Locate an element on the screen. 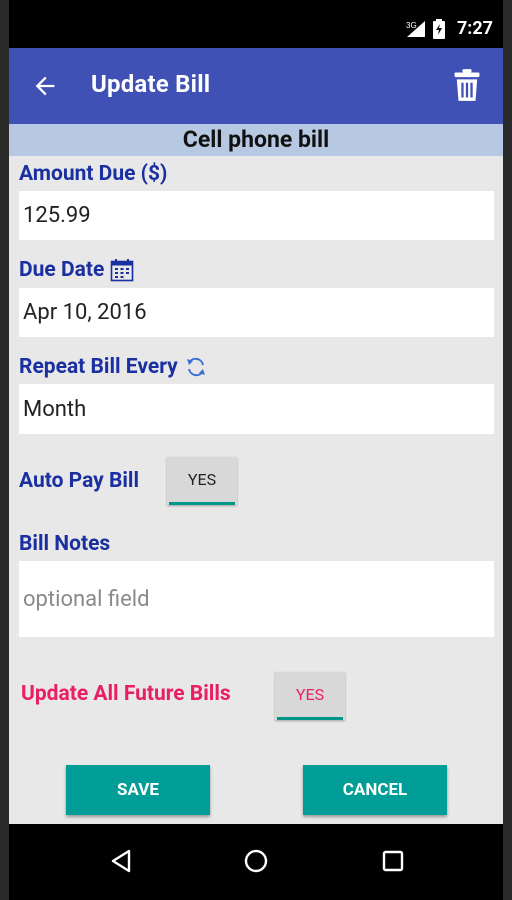  status-icons: 3G 7:27 is located at coordinates (449, 28).